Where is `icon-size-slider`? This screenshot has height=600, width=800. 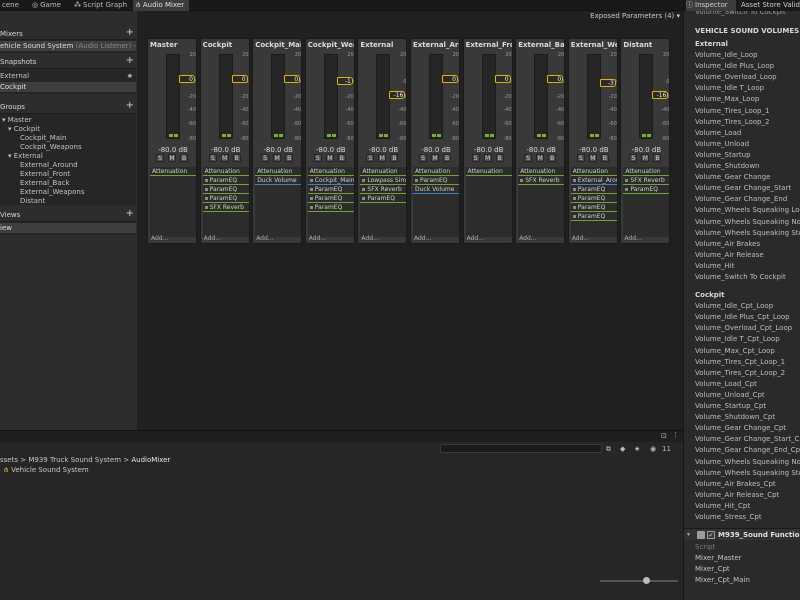 icon-size-slider is located at coordinates (639, 581).